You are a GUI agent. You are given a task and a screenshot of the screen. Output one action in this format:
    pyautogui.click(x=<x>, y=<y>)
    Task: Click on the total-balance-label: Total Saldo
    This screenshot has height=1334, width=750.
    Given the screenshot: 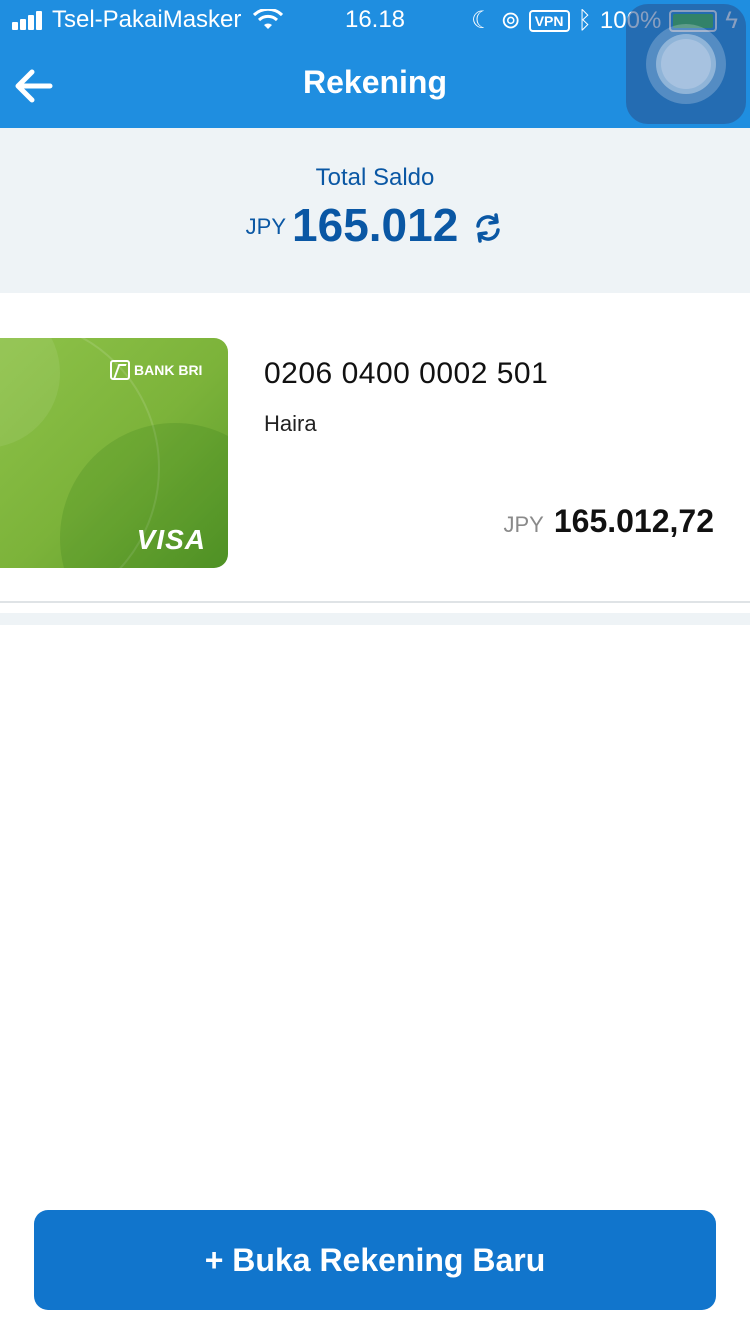 What is the action you would take?
    pyautogui.click(x=375, y=177)
    